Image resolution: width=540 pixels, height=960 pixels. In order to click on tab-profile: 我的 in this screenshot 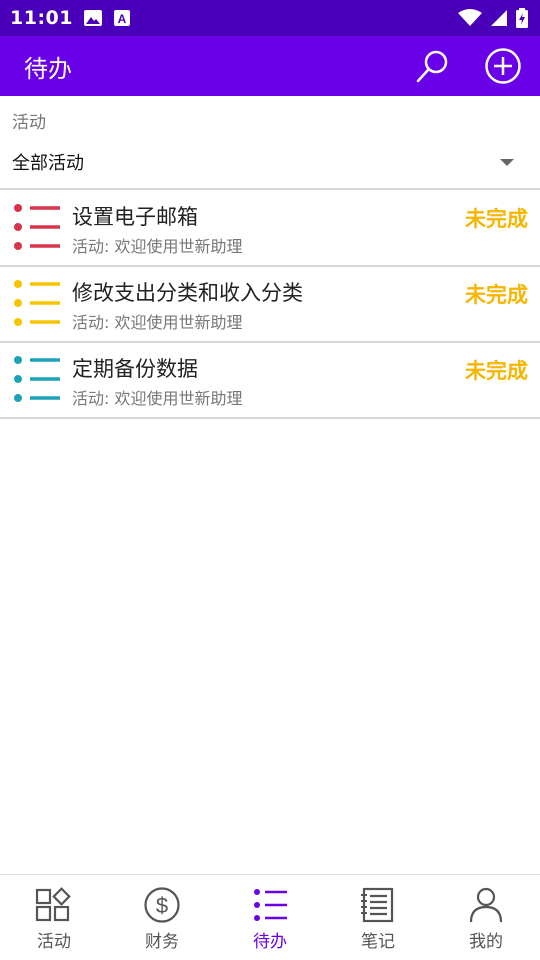, I will do `click(486, 917)`.